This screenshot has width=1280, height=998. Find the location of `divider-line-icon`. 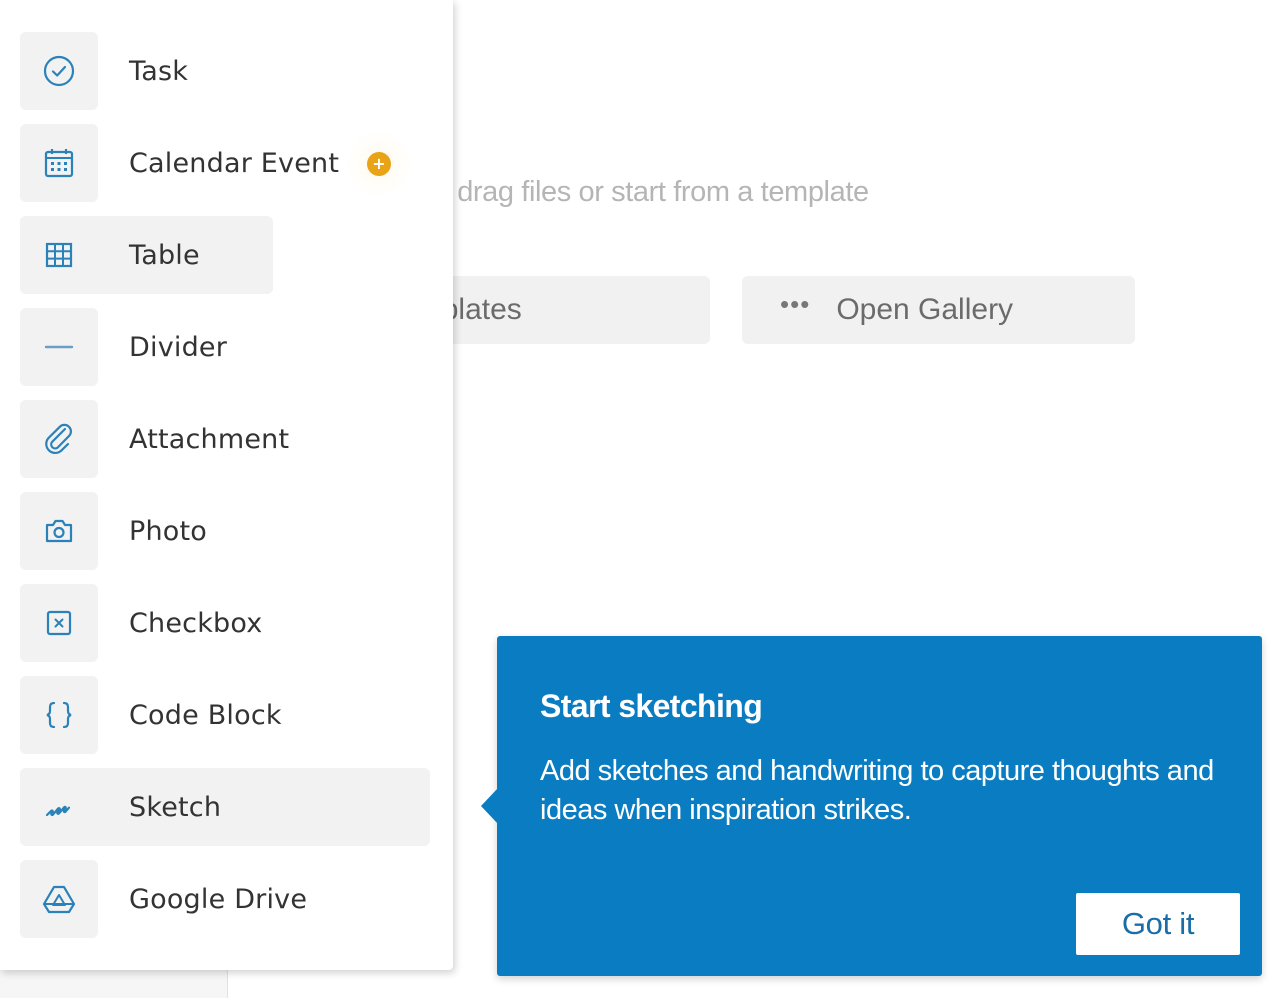

divider-line-icon is located at coordinates (59, 347).